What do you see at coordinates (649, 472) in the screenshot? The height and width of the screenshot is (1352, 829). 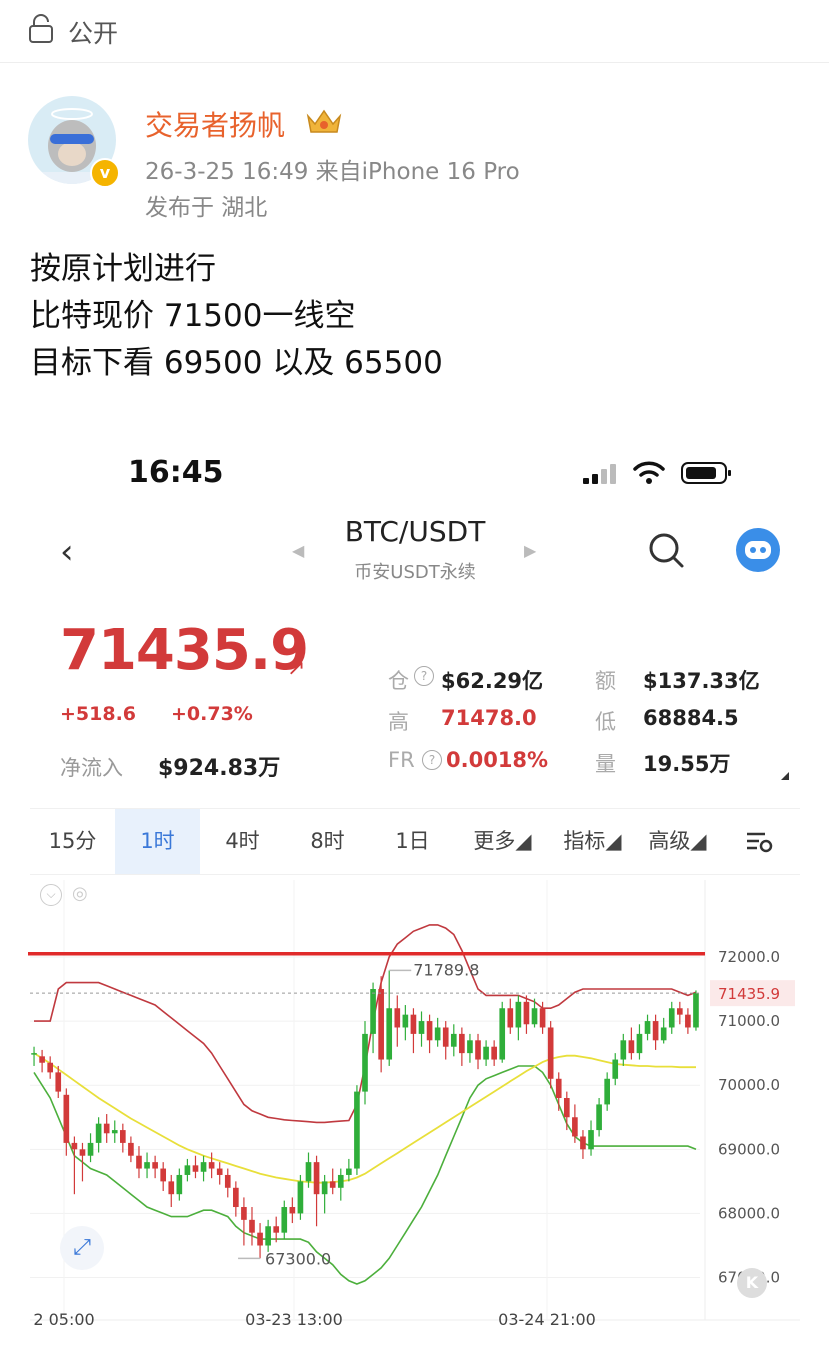 I see `wifi-icon` at bounding box center [649, 472].